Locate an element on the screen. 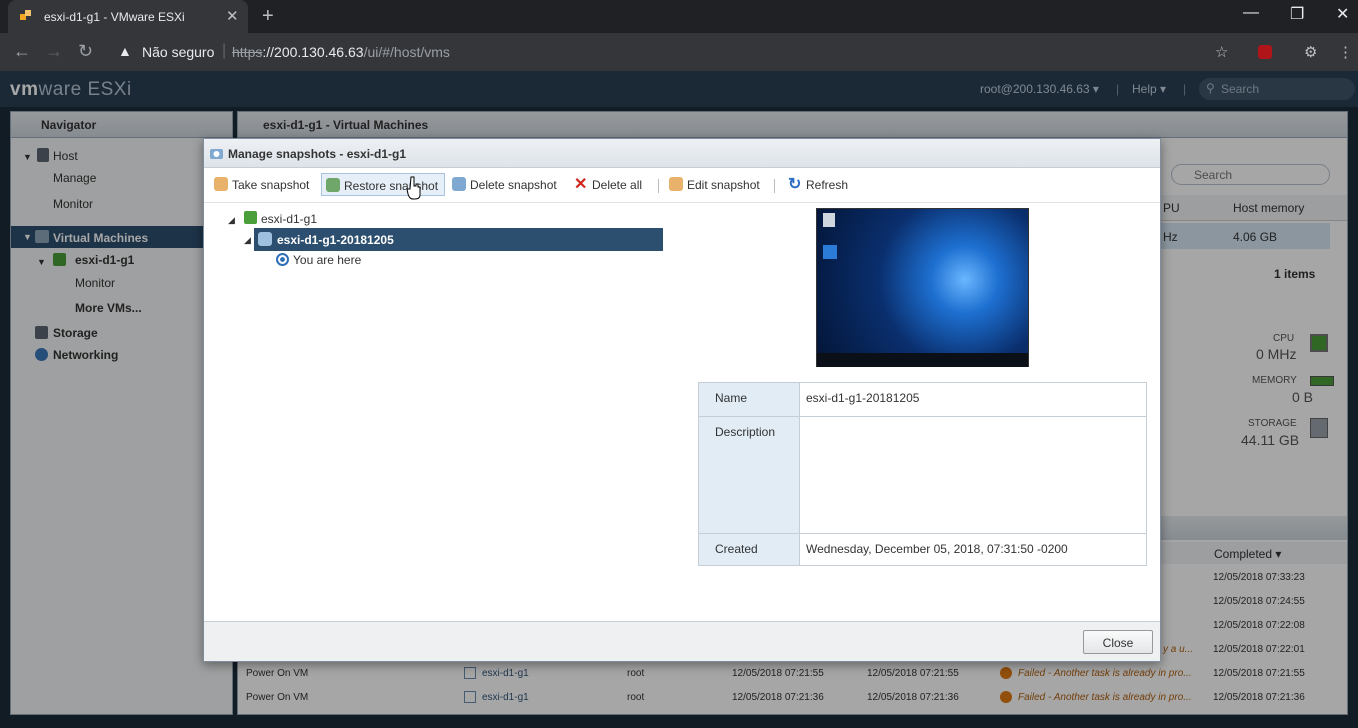 The height and width of the screenshot is (728, 1358). vmware-favicon-icon is located at coordinates (25, 15).